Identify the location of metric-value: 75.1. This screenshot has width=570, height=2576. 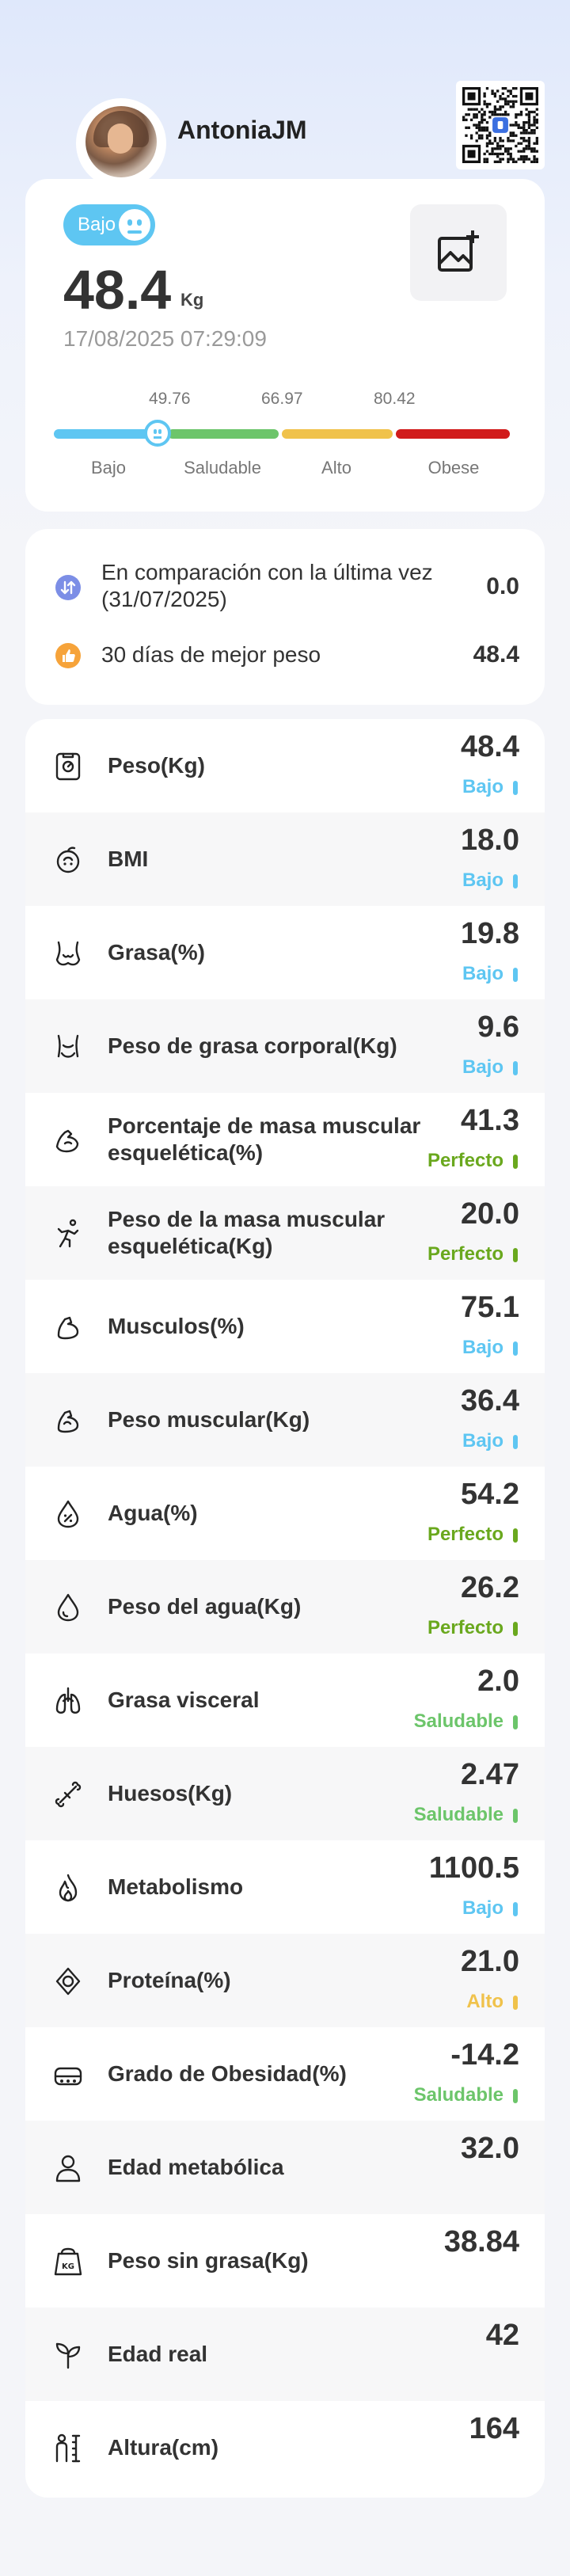
(490, 1307).